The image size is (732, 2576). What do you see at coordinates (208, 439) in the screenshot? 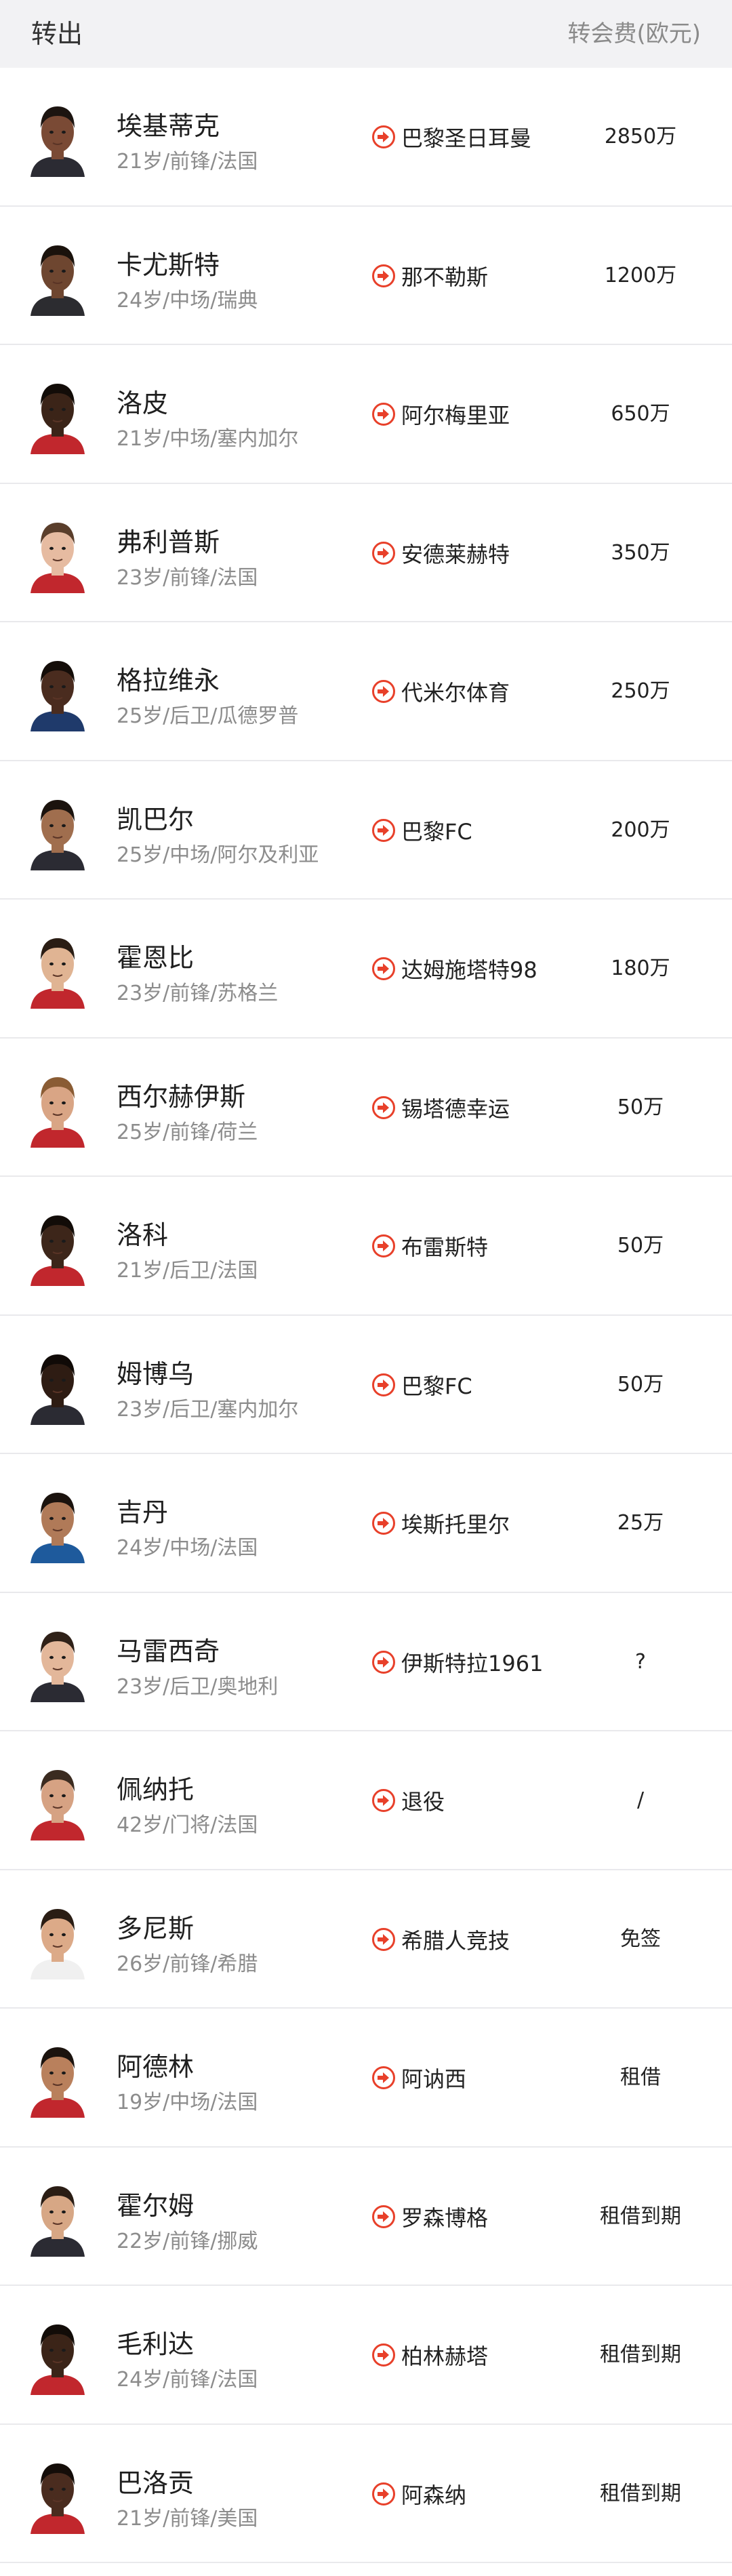
I see `player-info: 21岁/中场/塞内加尔` at bounding box center [208, 439].